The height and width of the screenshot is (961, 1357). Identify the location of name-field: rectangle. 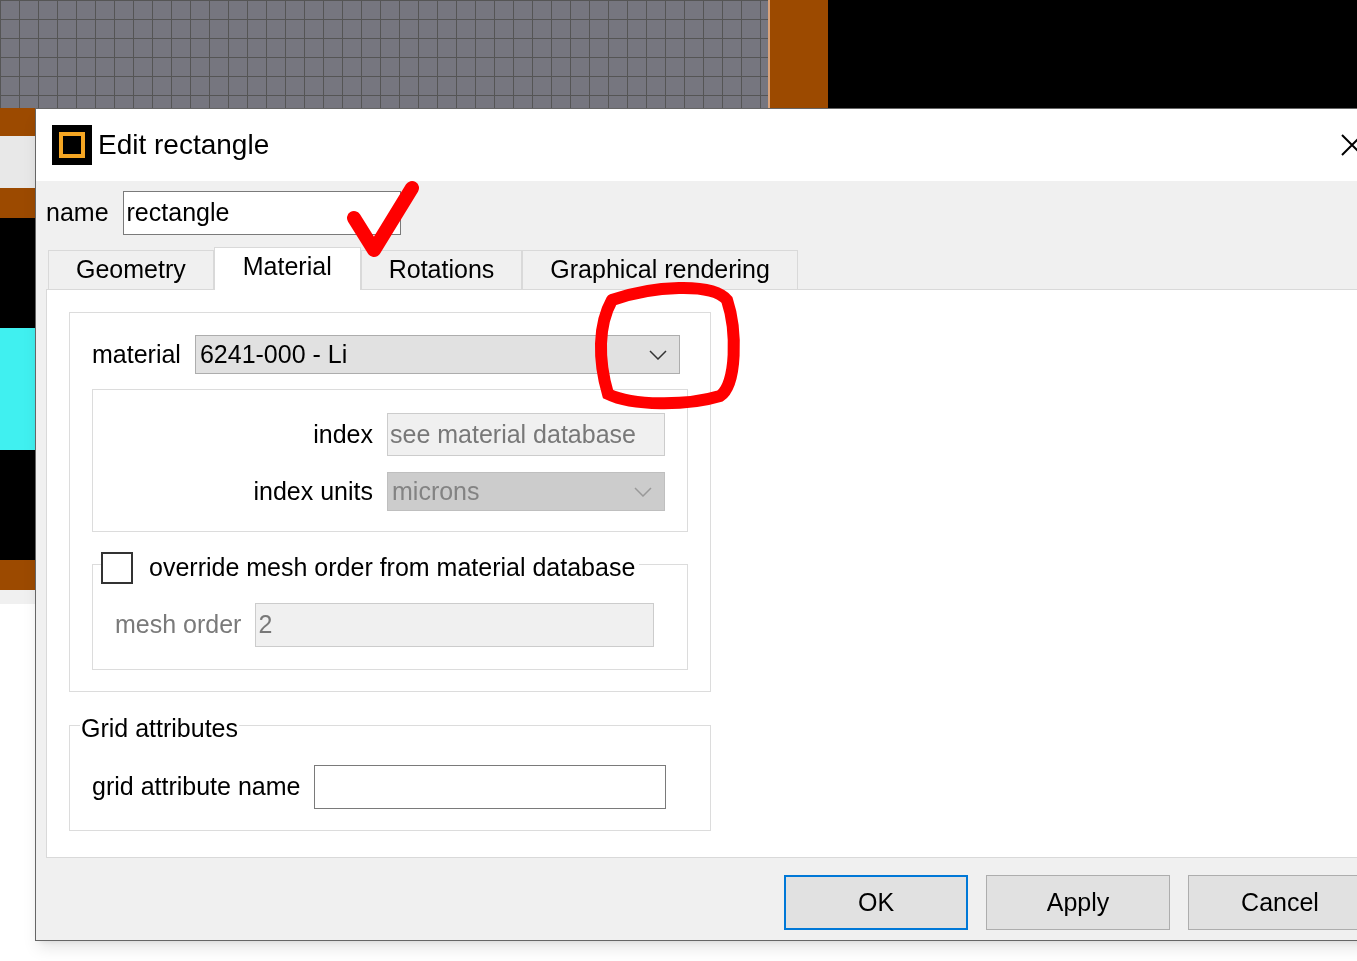
(261, 213).